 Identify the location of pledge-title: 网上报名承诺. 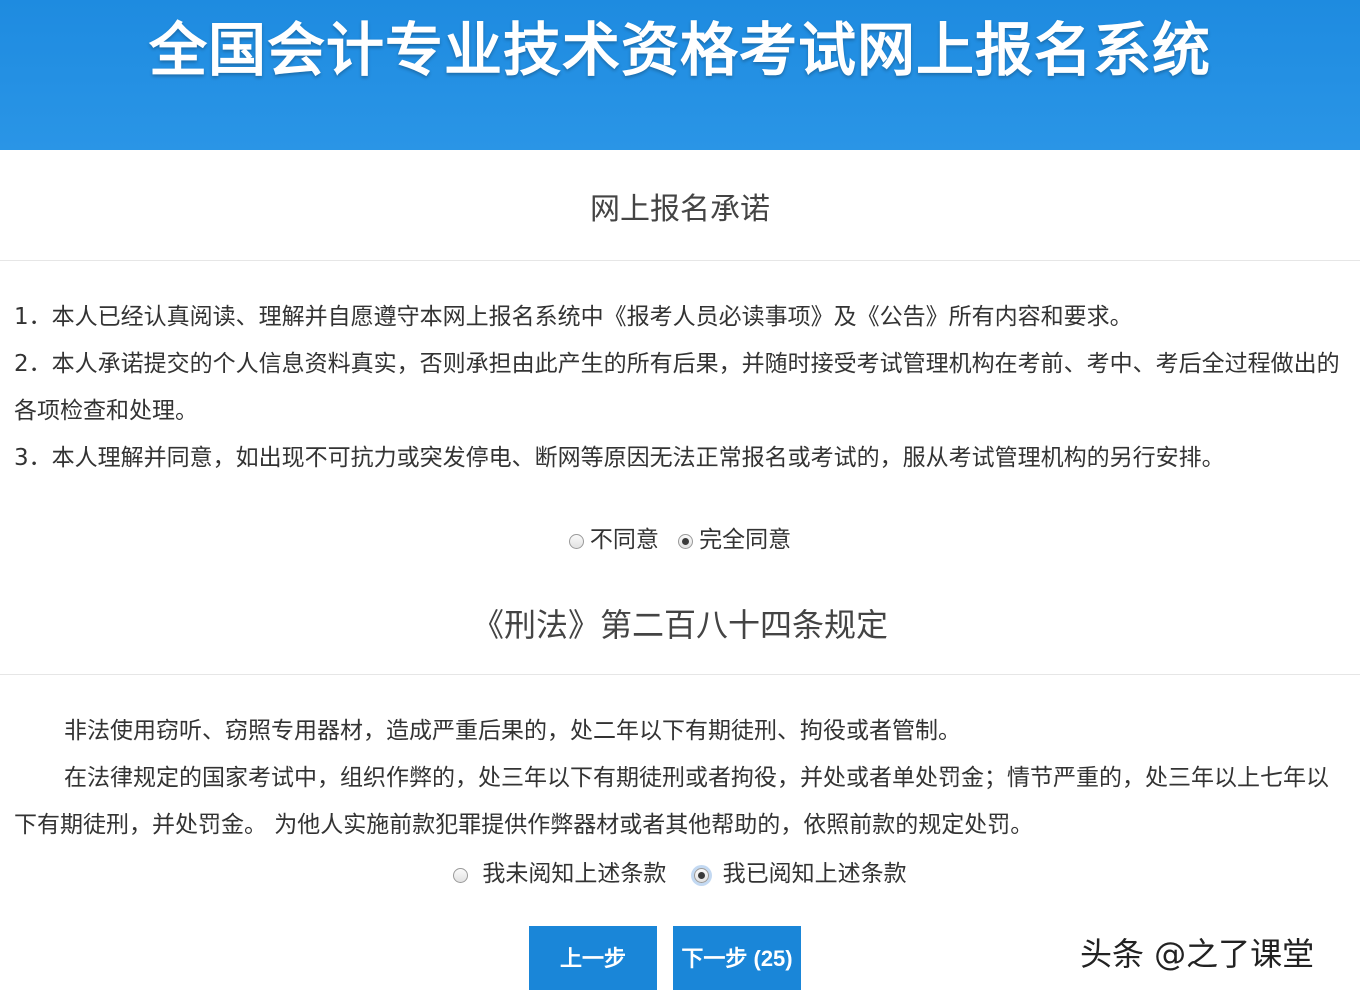
(680, 209).